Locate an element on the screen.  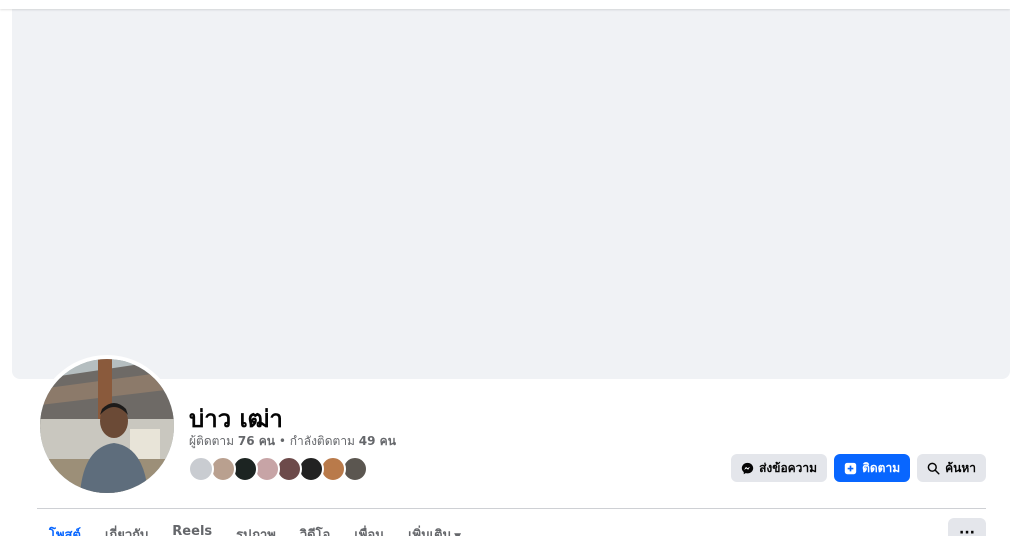
profile-picture is located at coordinates (107, 426).